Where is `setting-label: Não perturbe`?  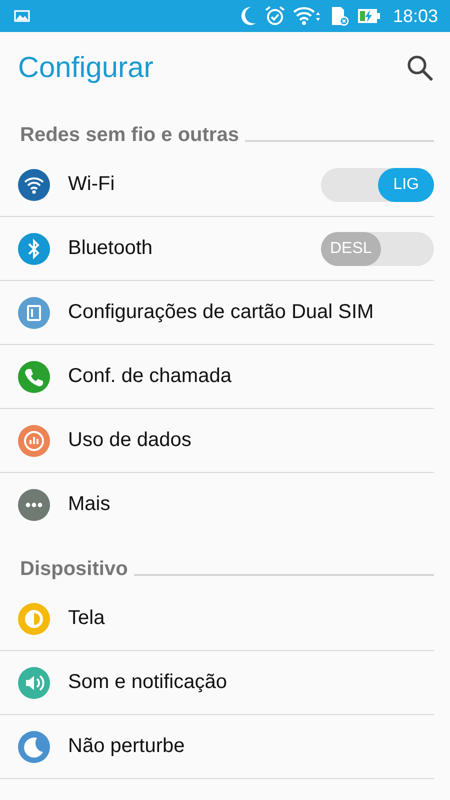 setting-label: Não perturbe is located at coordinates (251, 746).